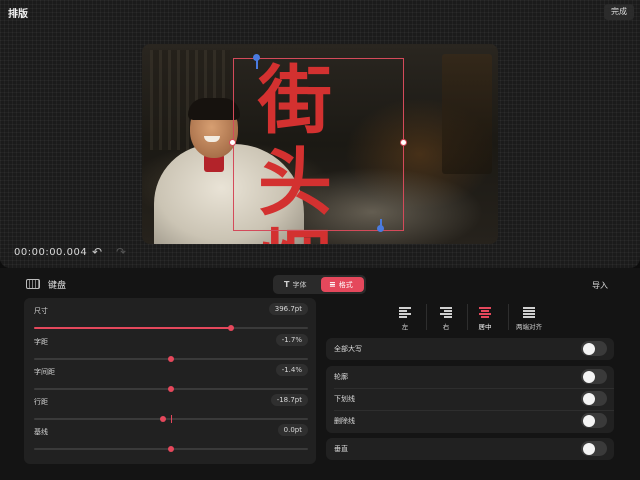 This screenshot has width=640, height=480. What do you see at coordinates (332, 284) in the screenshot?
I see `format-glyph-icon: ≡` at bounding box center [332, 284].